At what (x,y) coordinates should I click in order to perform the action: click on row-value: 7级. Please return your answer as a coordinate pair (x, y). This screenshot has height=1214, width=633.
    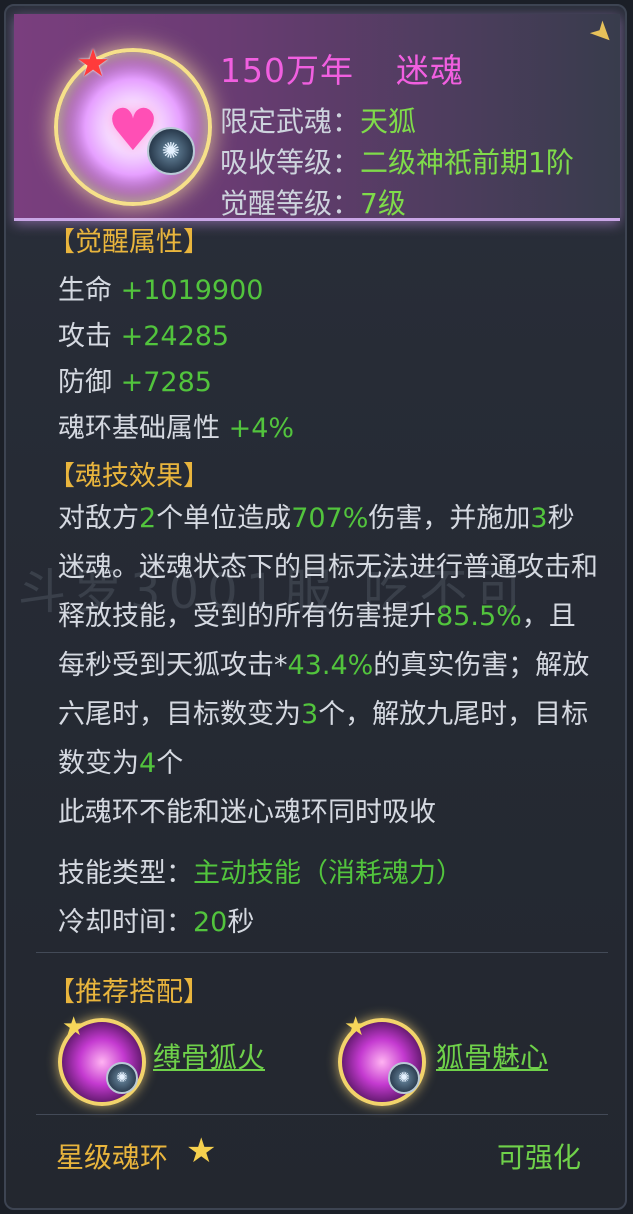
    Looking at the image, I should click on (383, 203).